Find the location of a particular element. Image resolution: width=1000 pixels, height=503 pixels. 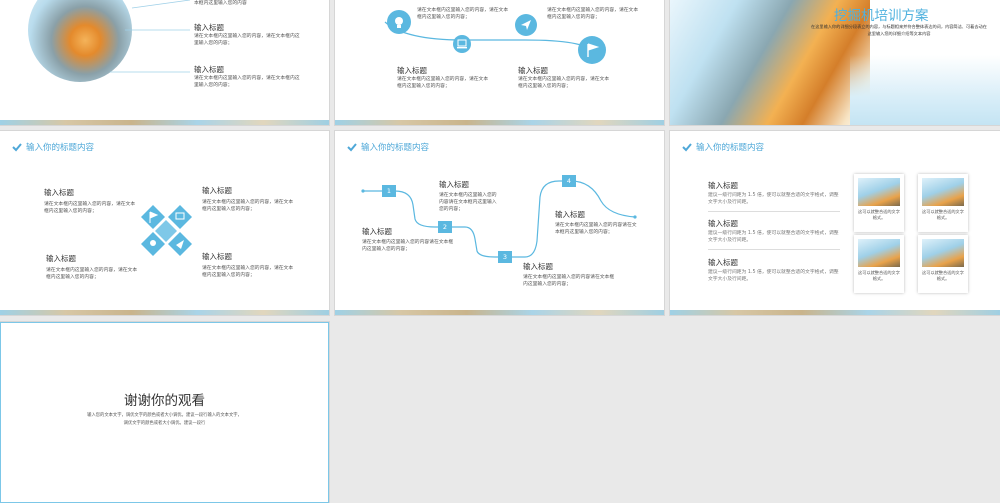

laptop-icon is located at coordinates (462, 44).